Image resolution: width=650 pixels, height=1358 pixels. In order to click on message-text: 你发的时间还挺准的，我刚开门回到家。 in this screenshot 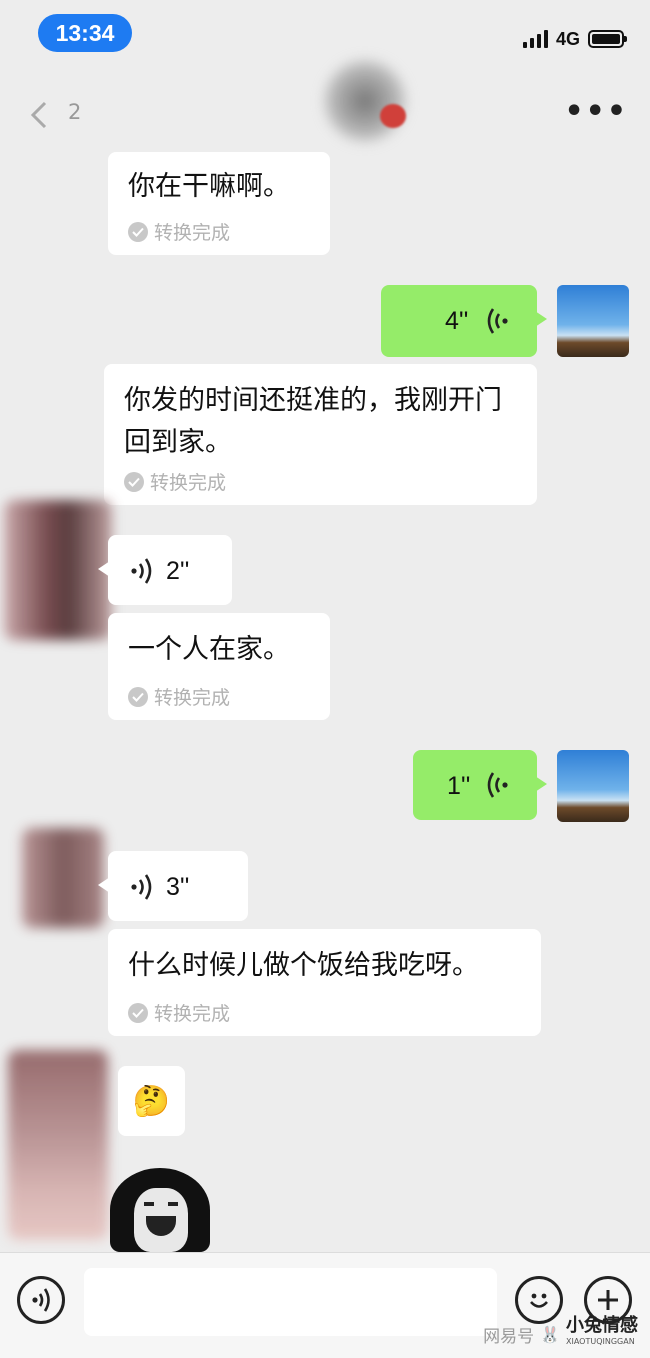, I will do `click(313, 421)`.